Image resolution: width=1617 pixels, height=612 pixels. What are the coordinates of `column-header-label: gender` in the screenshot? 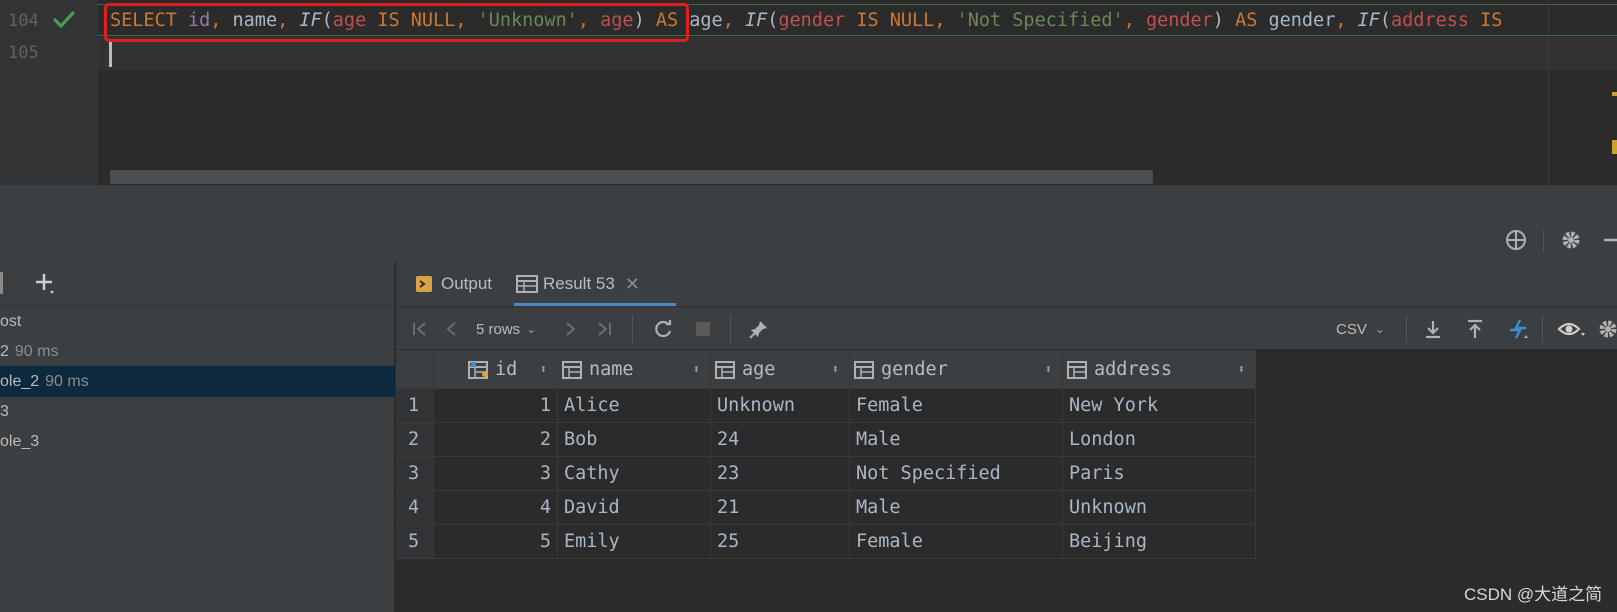 It's located at (914, 369).